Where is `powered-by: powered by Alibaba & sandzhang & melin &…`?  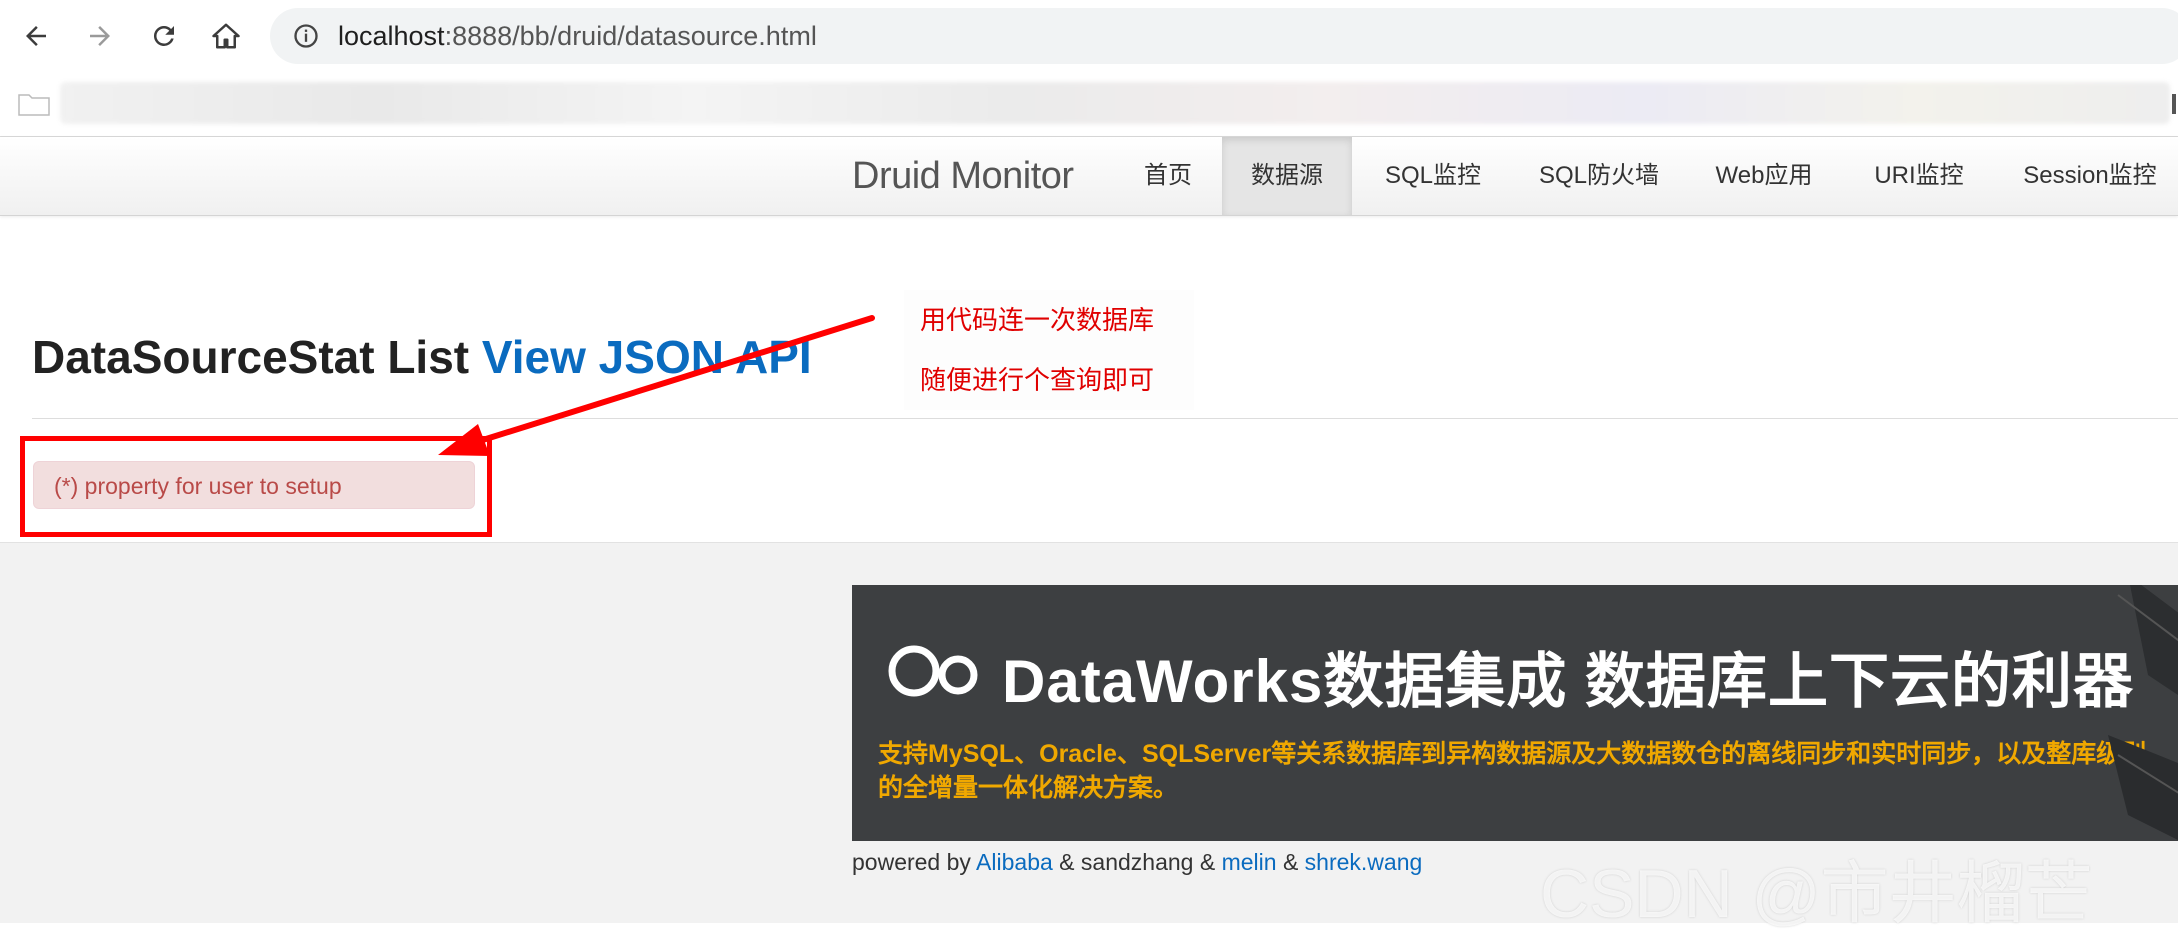
powered-by: powered by Alibaba & sandzhang & melin &… is located at coordinates (1137, 862).